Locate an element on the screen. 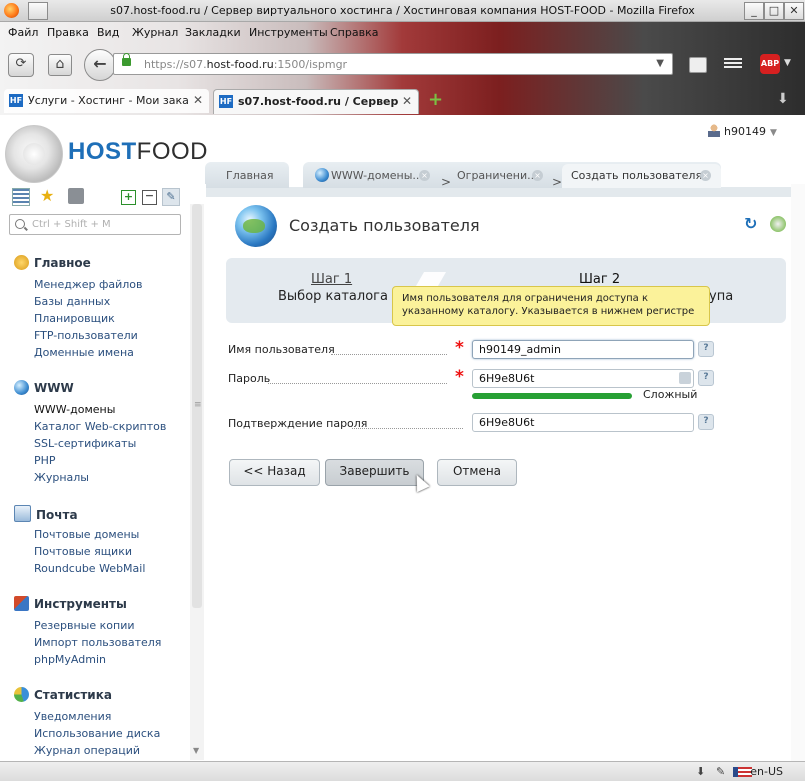 The width and height of the screenshot is (805, 781). required-marker: * is located at coordinates (459, 377).